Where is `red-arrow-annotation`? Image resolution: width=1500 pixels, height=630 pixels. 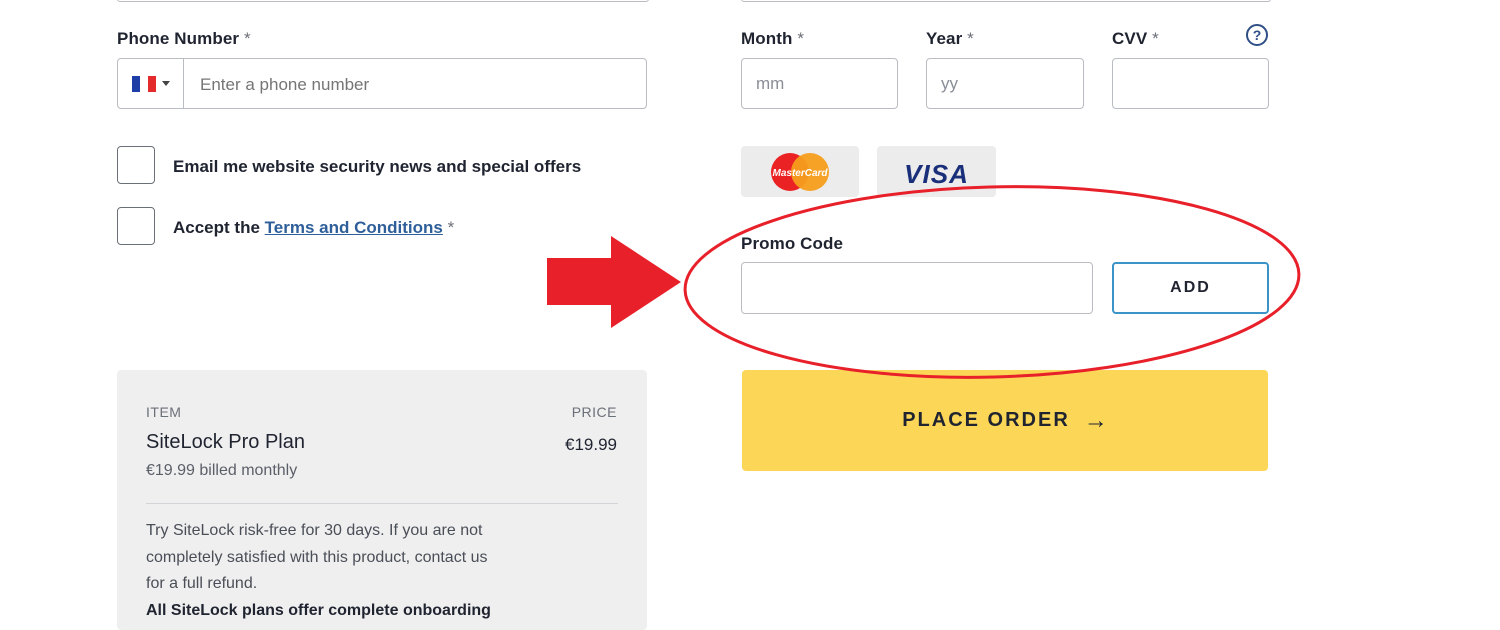 red-arrow-annotation is located at coordinates (614, 282).